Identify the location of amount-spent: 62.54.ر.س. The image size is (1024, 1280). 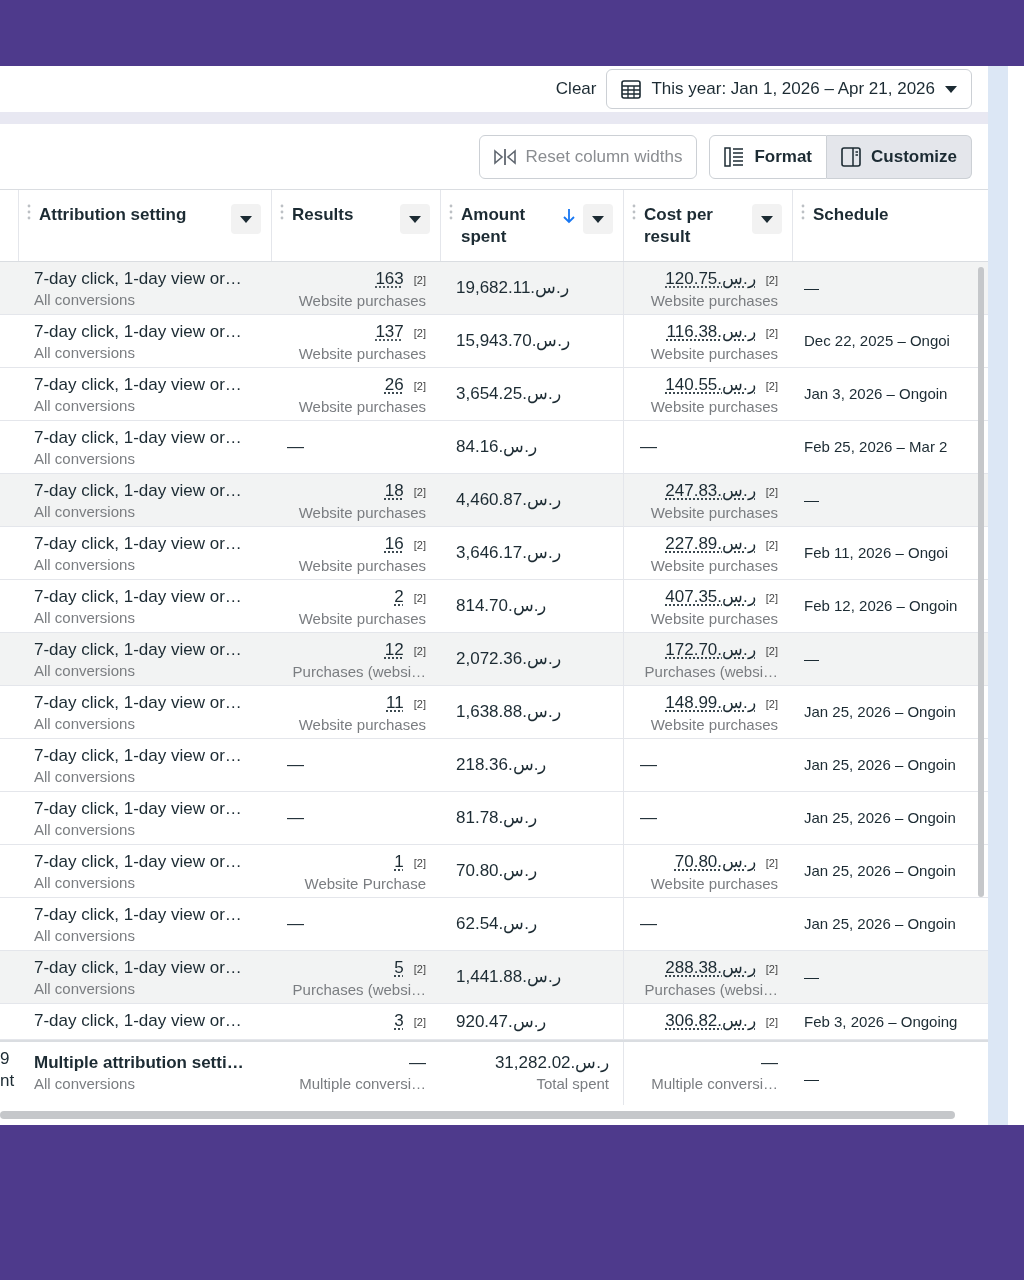
(497, 924).